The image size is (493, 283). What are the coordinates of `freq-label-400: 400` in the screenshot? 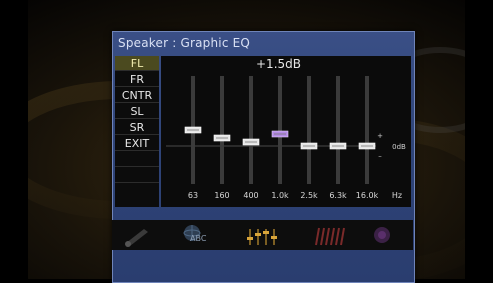 It's located at (250, 195).